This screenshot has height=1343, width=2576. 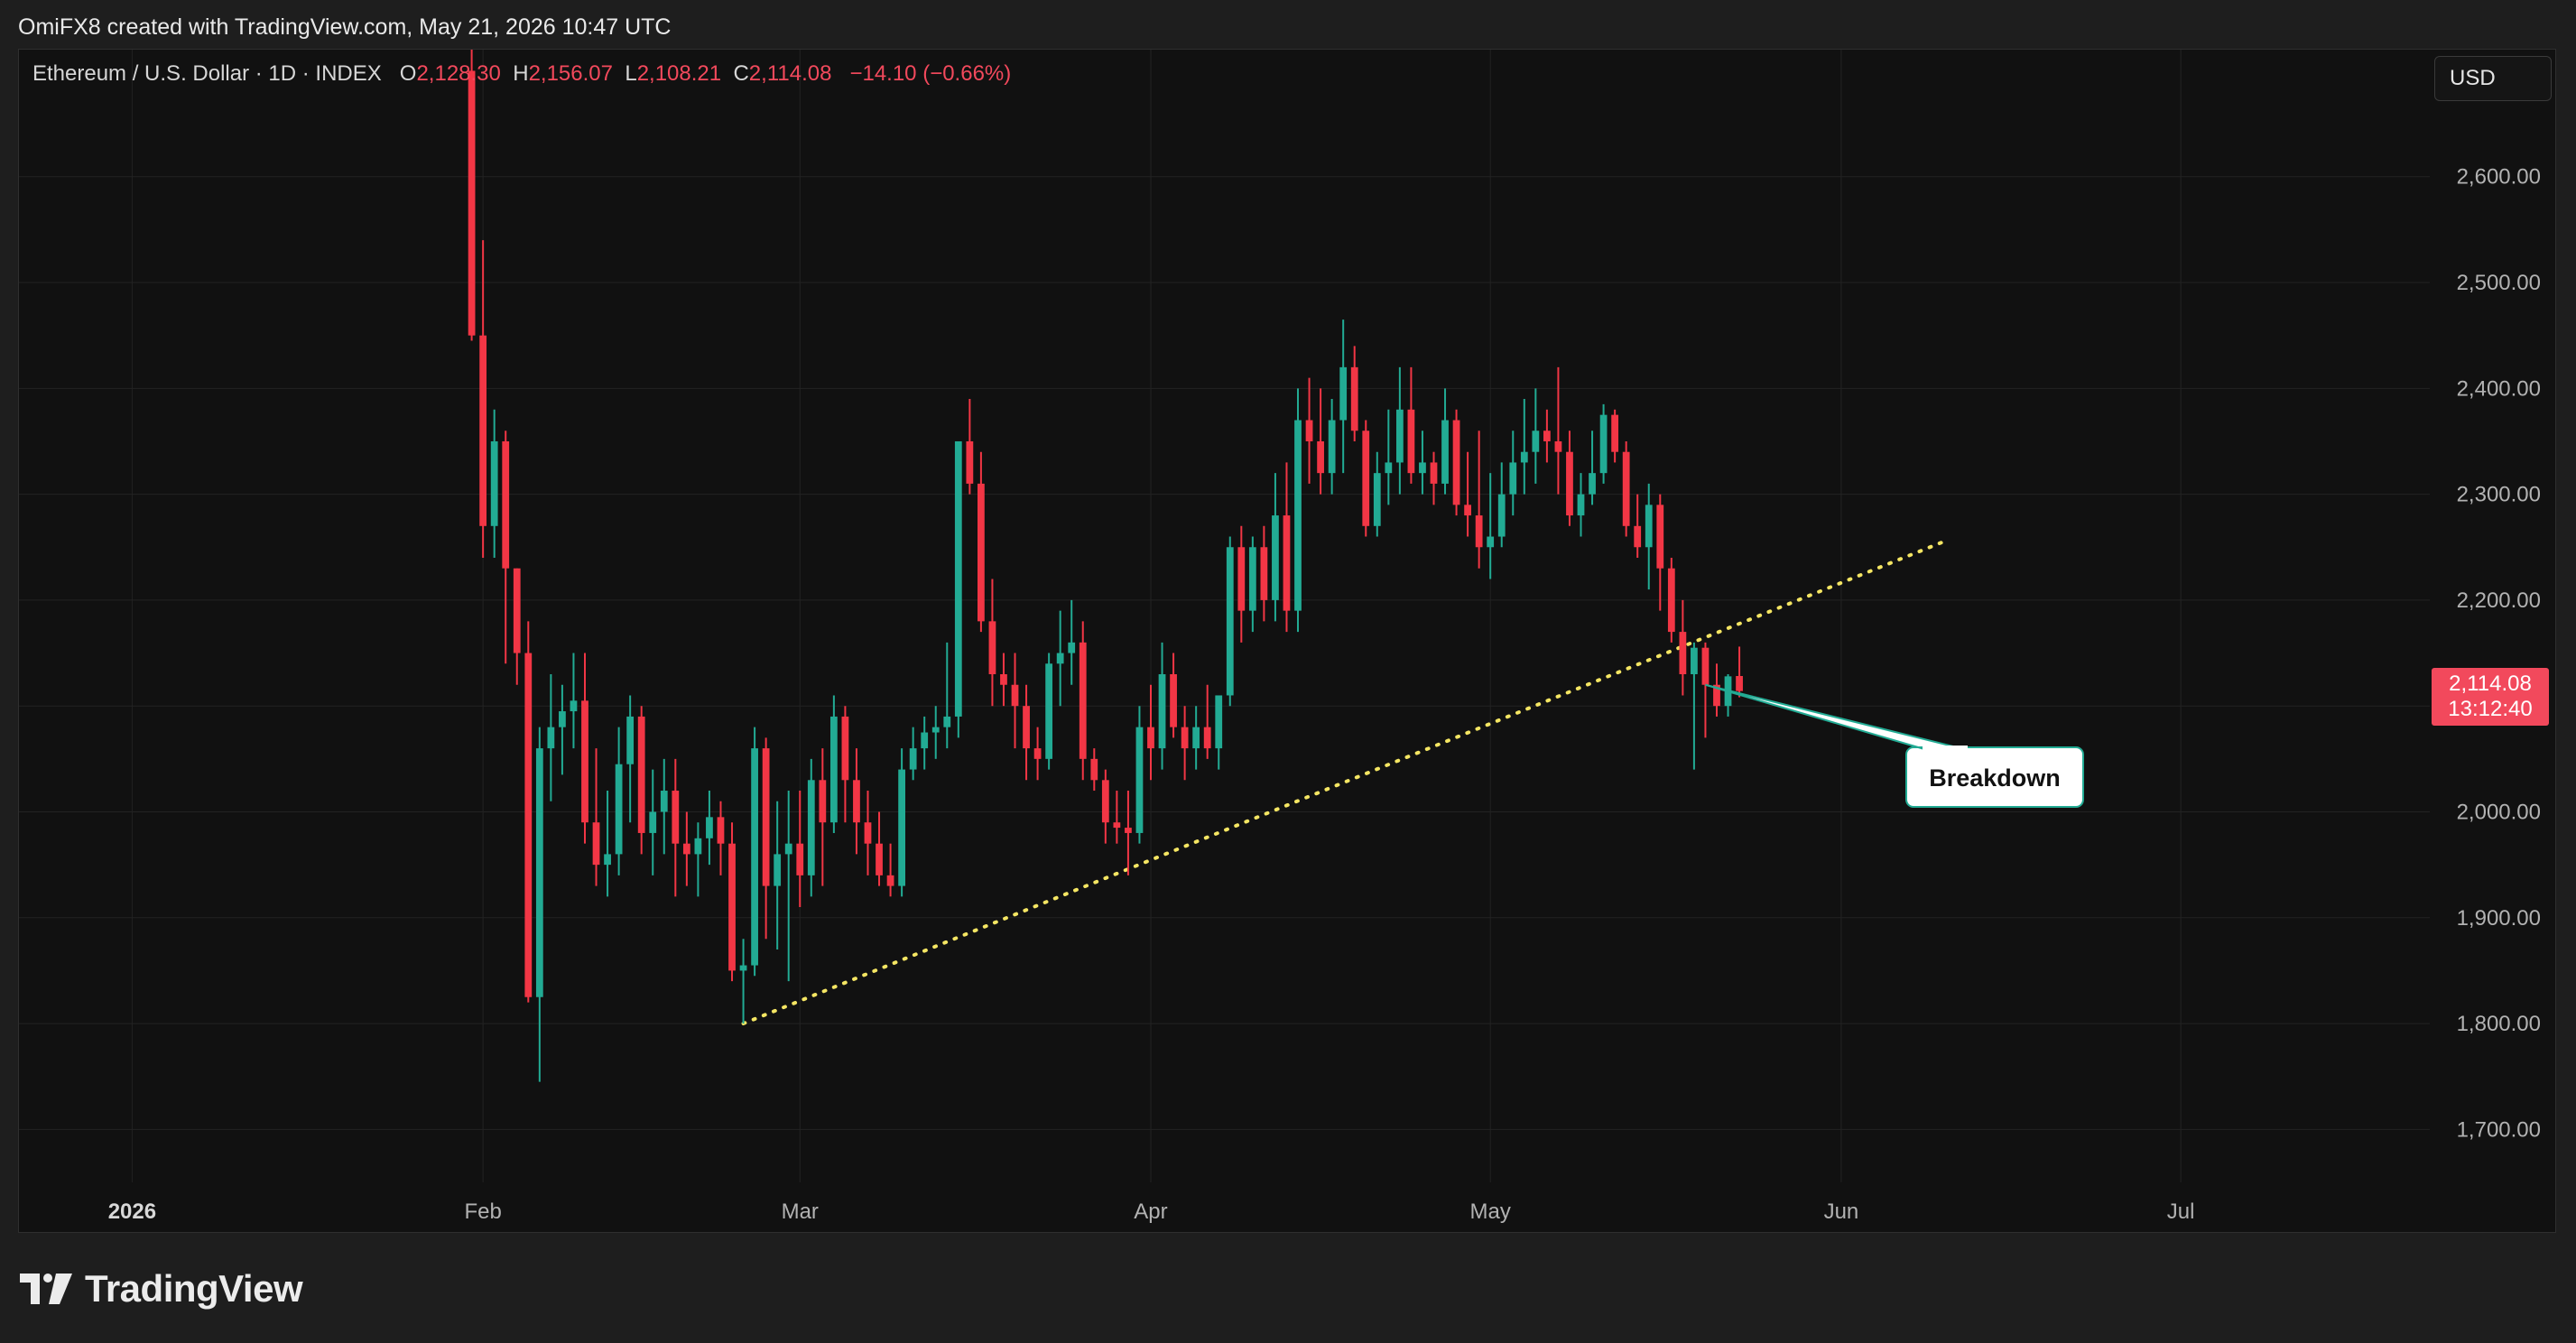 What do you see at coordinates (1945, 749) in the screenshot?
I see `callout-joint` at bounding box center [1945, 749].